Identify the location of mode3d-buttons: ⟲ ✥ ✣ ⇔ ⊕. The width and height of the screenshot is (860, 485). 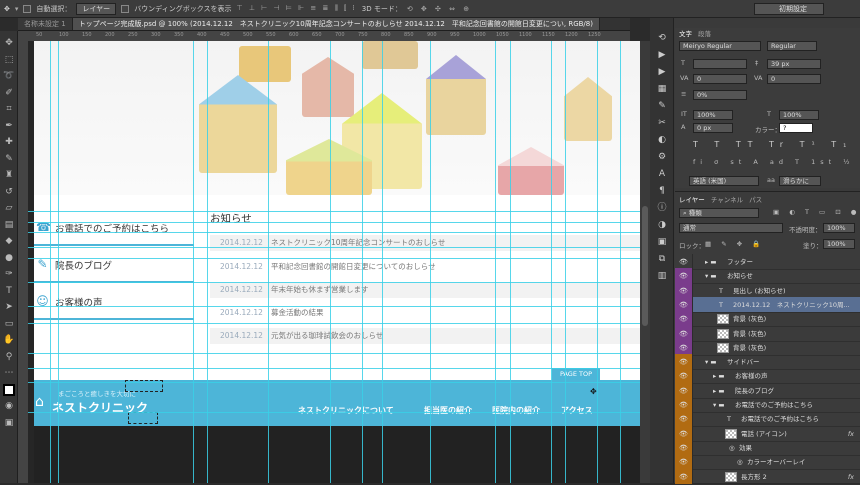
(439, 9).